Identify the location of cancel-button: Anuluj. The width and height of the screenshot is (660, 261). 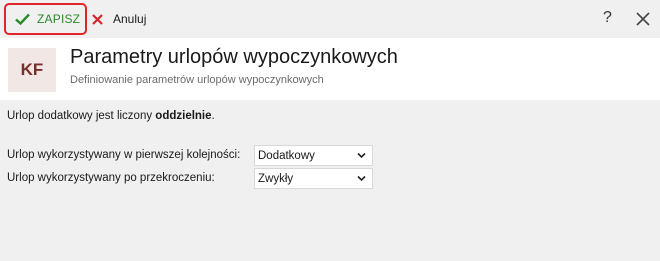
(119, 19).